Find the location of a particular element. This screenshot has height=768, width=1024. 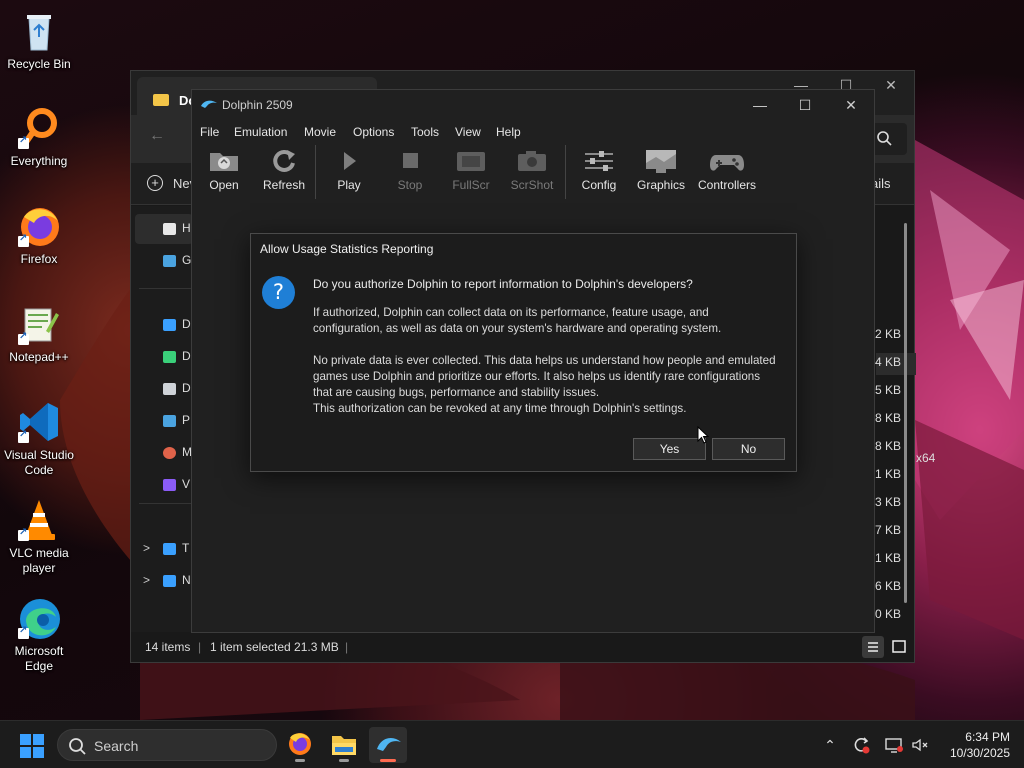

volume-muted-icon is located at coordinates (920, 745).